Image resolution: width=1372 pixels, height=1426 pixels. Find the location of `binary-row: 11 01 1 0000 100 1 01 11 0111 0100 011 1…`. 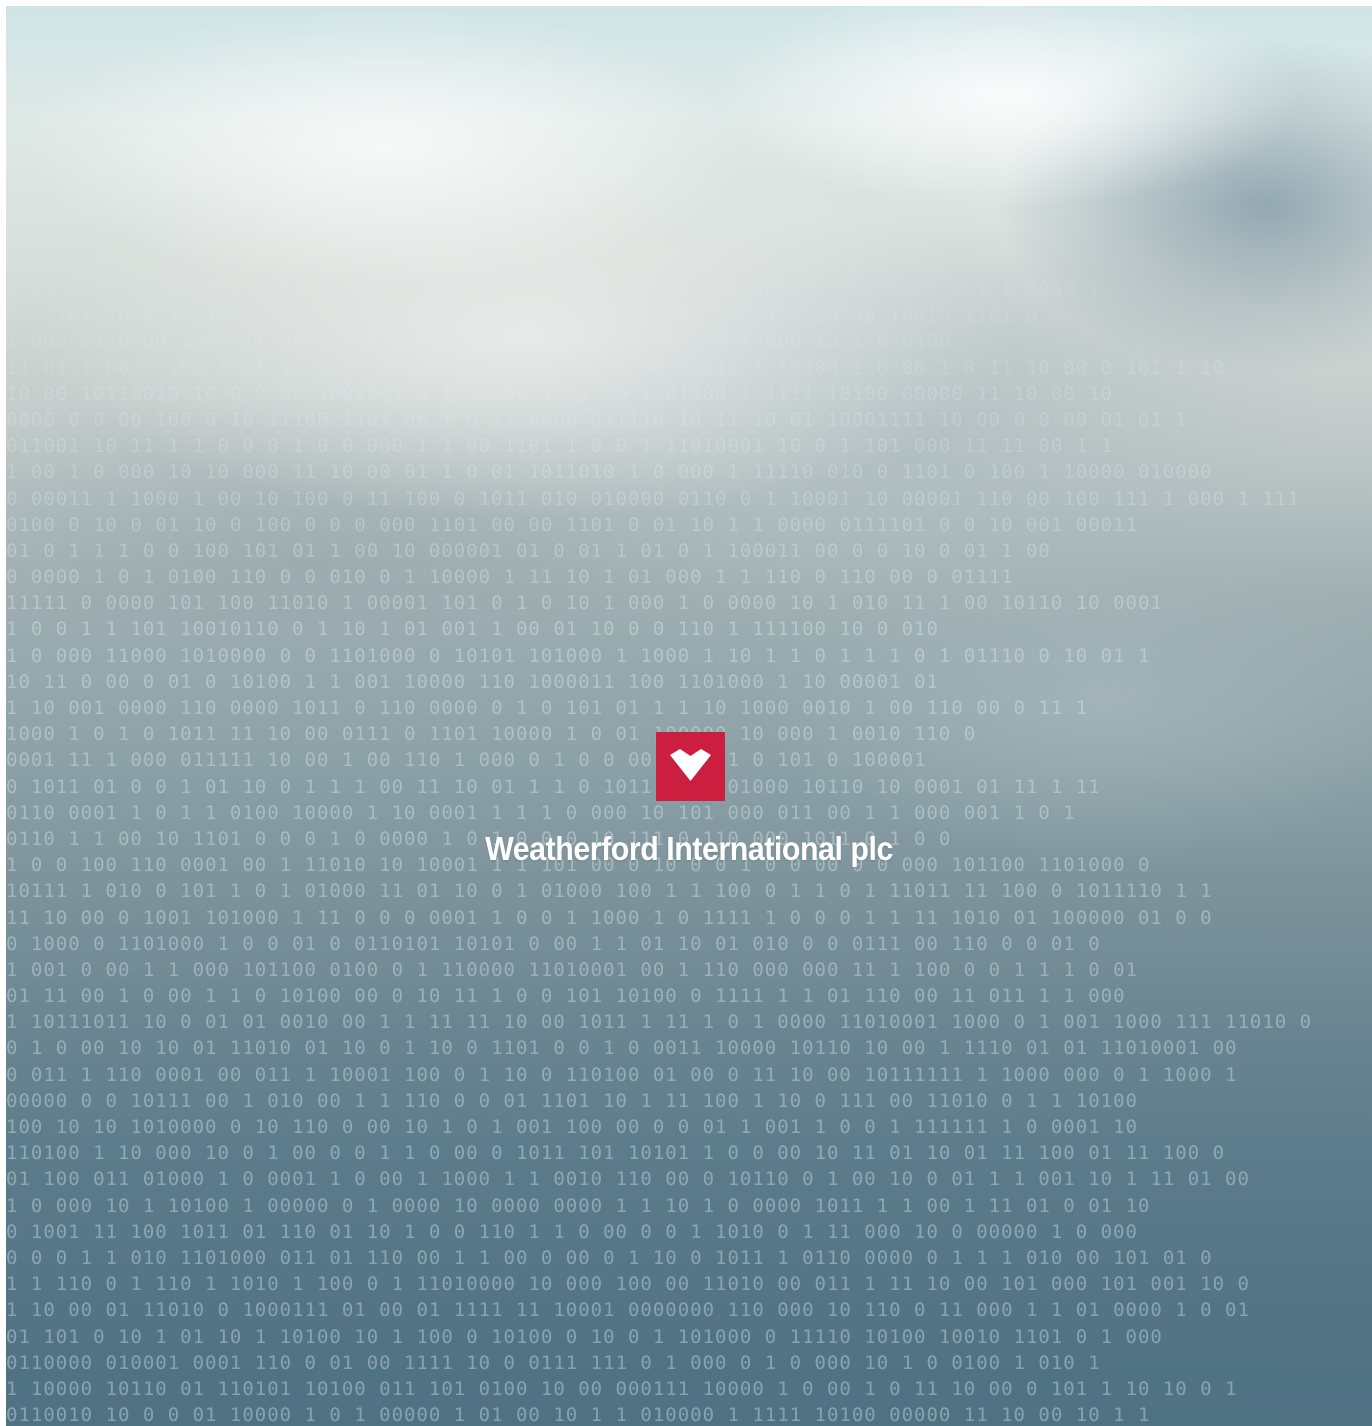

binary-row: 11 01 1 0000 100 1 01 11 0111 0100 011 1… is located at coordinates (616, 367).